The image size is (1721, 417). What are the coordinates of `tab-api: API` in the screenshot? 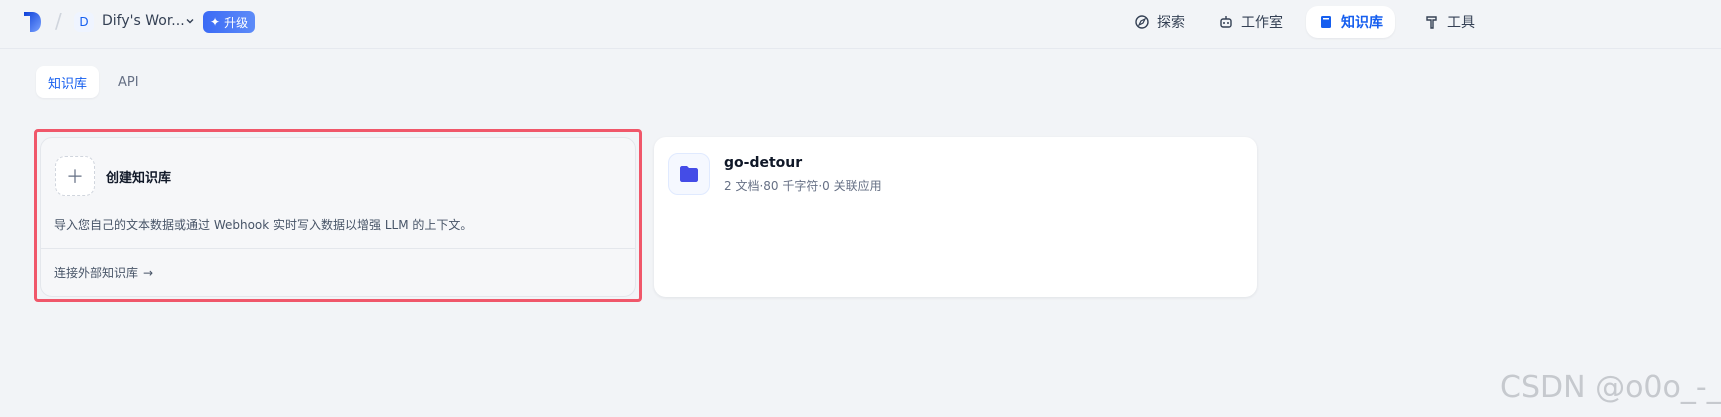 It's located at (128, 82).